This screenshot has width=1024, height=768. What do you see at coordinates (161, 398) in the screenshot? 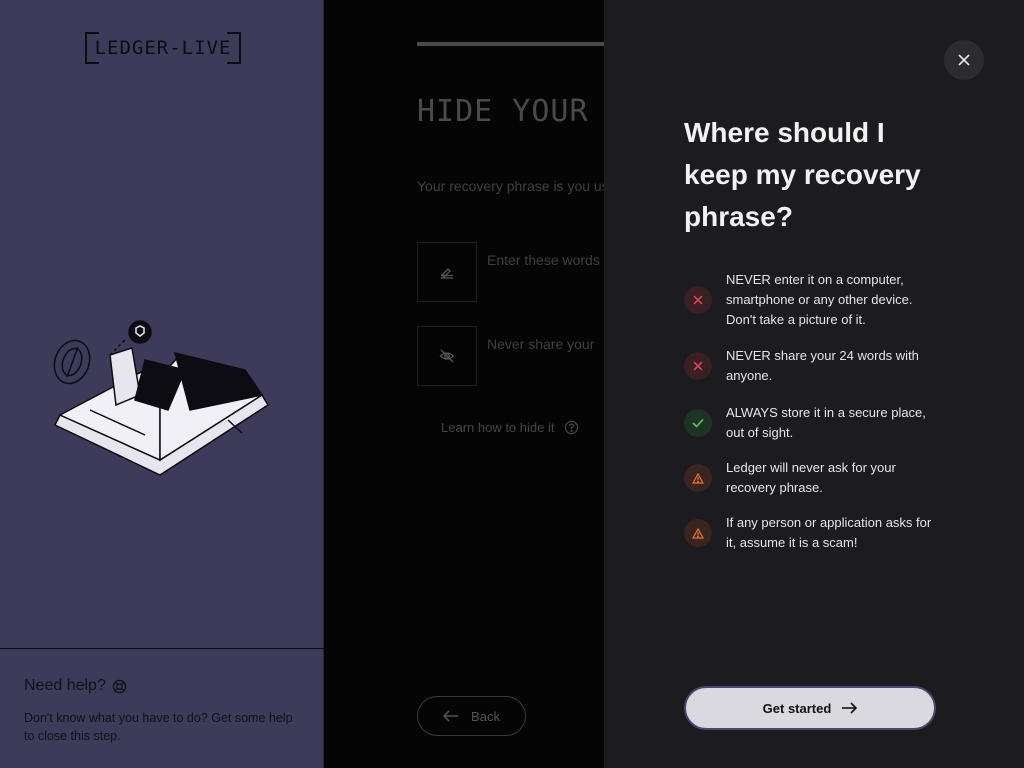
I see `open-book-illustration` at bounding box center [161, 398].